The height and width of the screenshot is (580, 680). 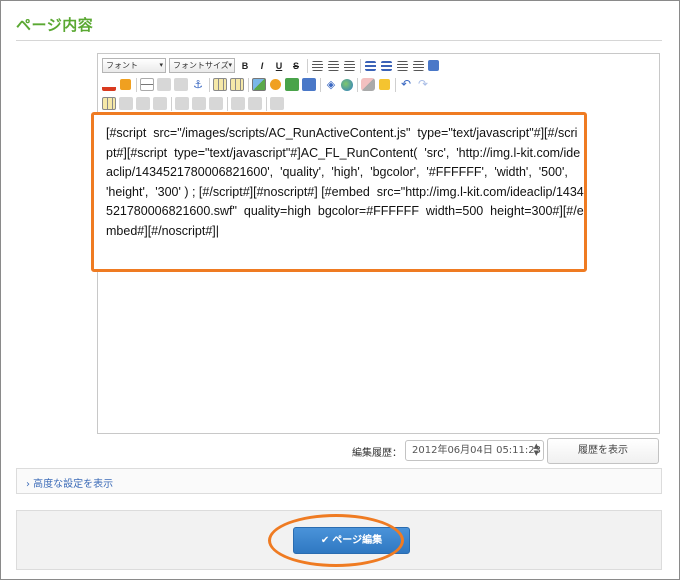 I want to click on check-icon: ✔, so click(x=325, y=540).